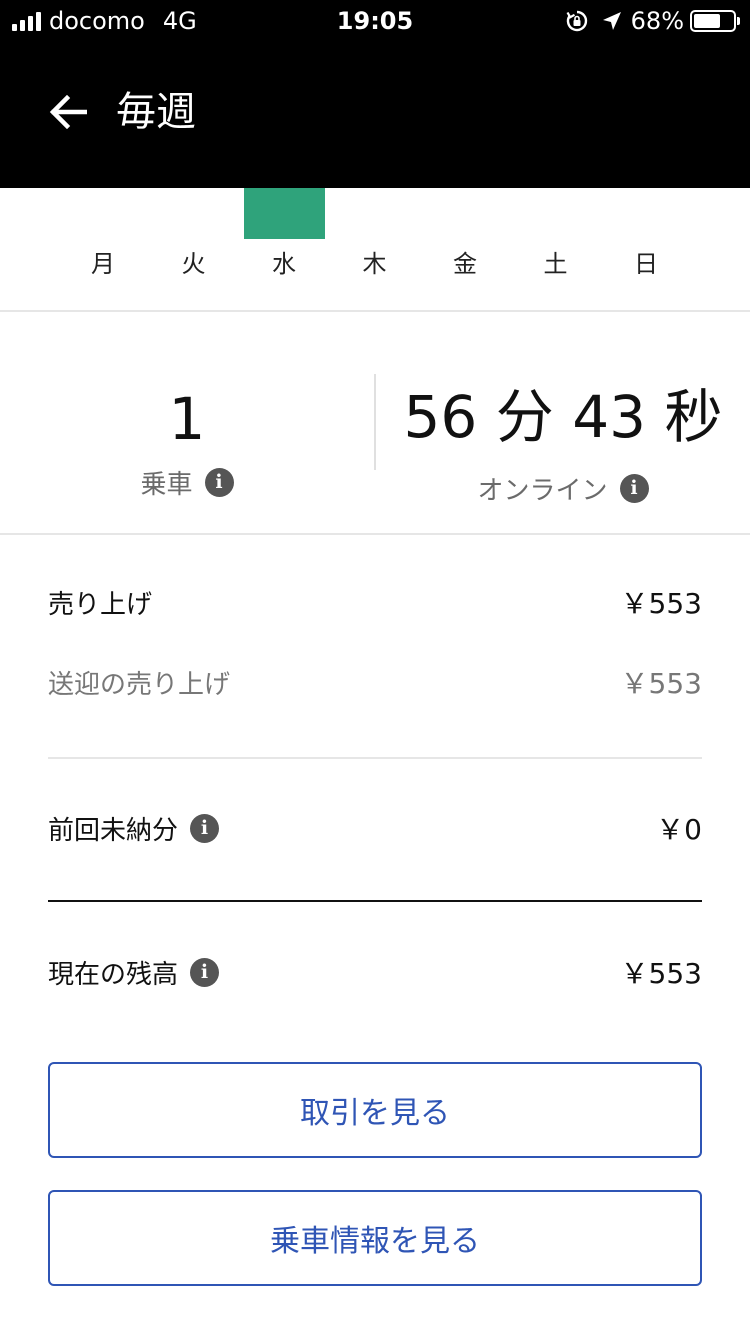 The width and height of the screenshot is (750, 1334). I want to click on rotation-lock-icon, so click(577, 21).